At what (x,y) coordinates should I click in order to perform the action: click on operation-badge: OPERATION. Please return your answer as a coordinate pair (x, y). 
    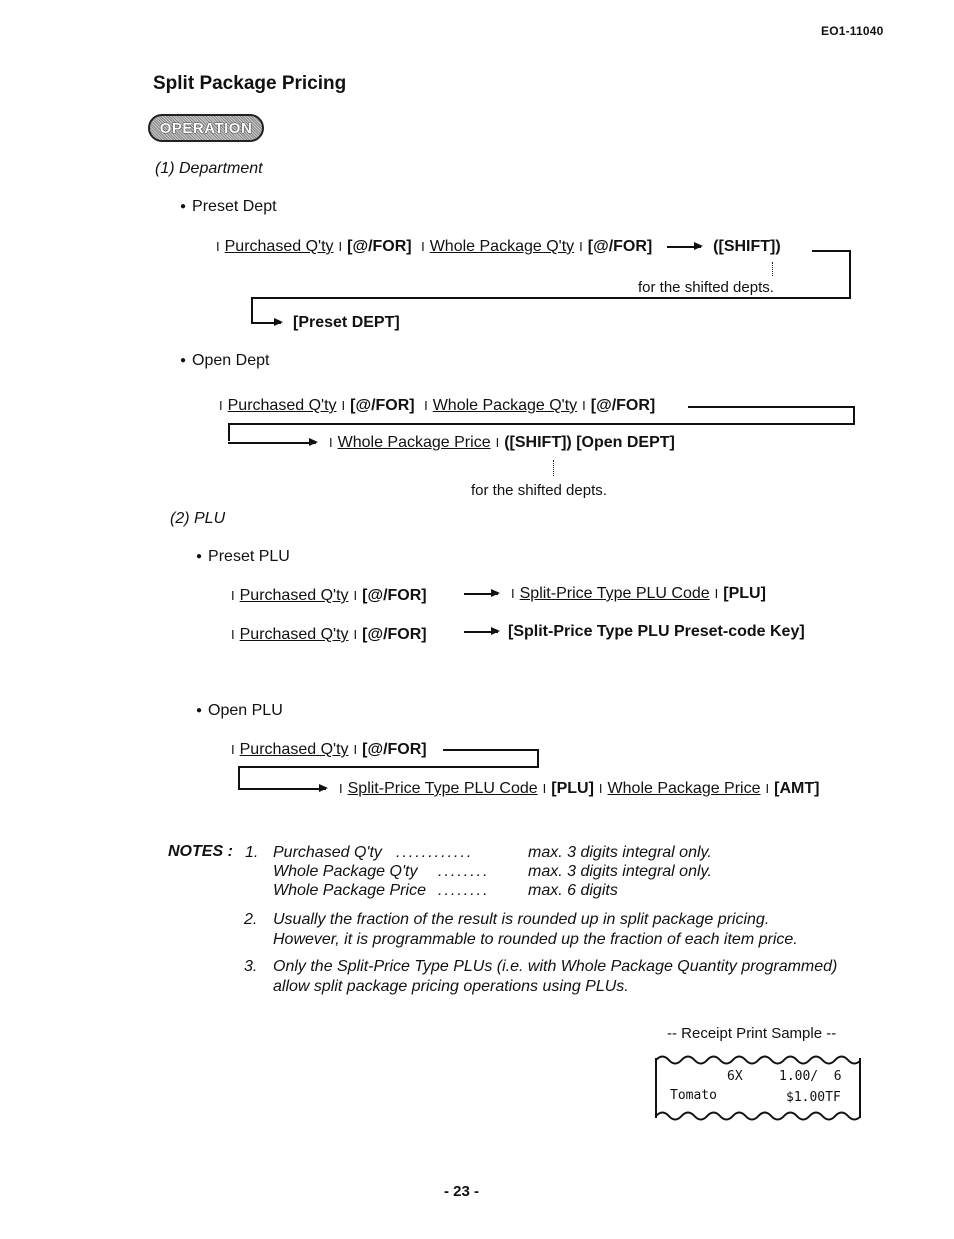
    Looking at the image, I should click on (206, 128).